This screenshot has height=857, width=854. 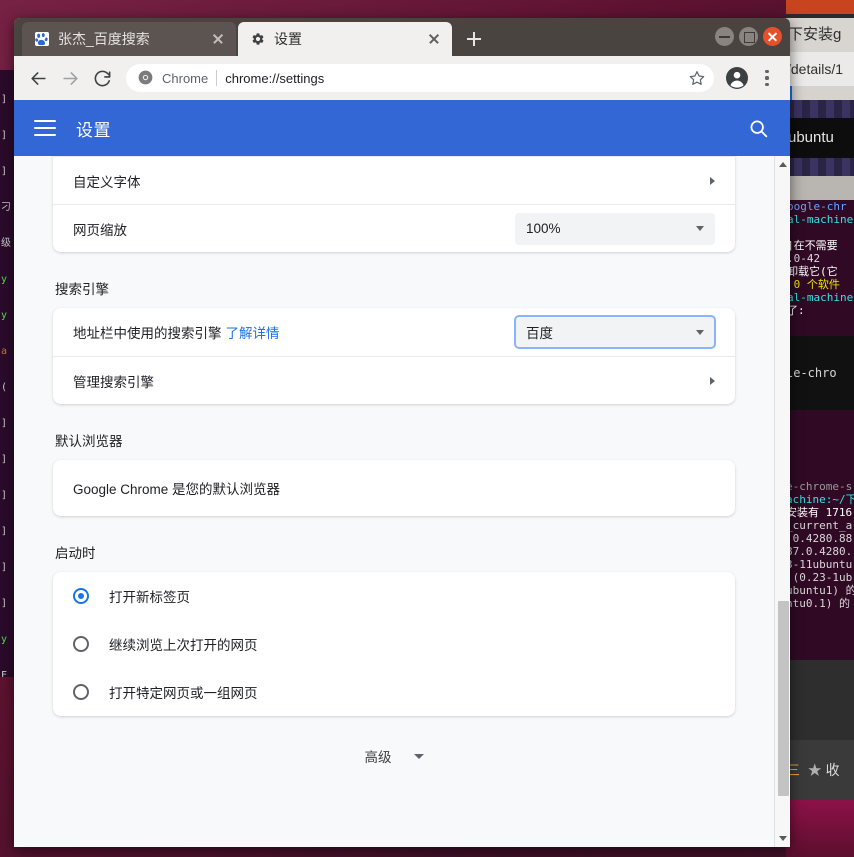 I want to click on section-title-default-browser: 默认浏览器, so click(x=89, y=441).